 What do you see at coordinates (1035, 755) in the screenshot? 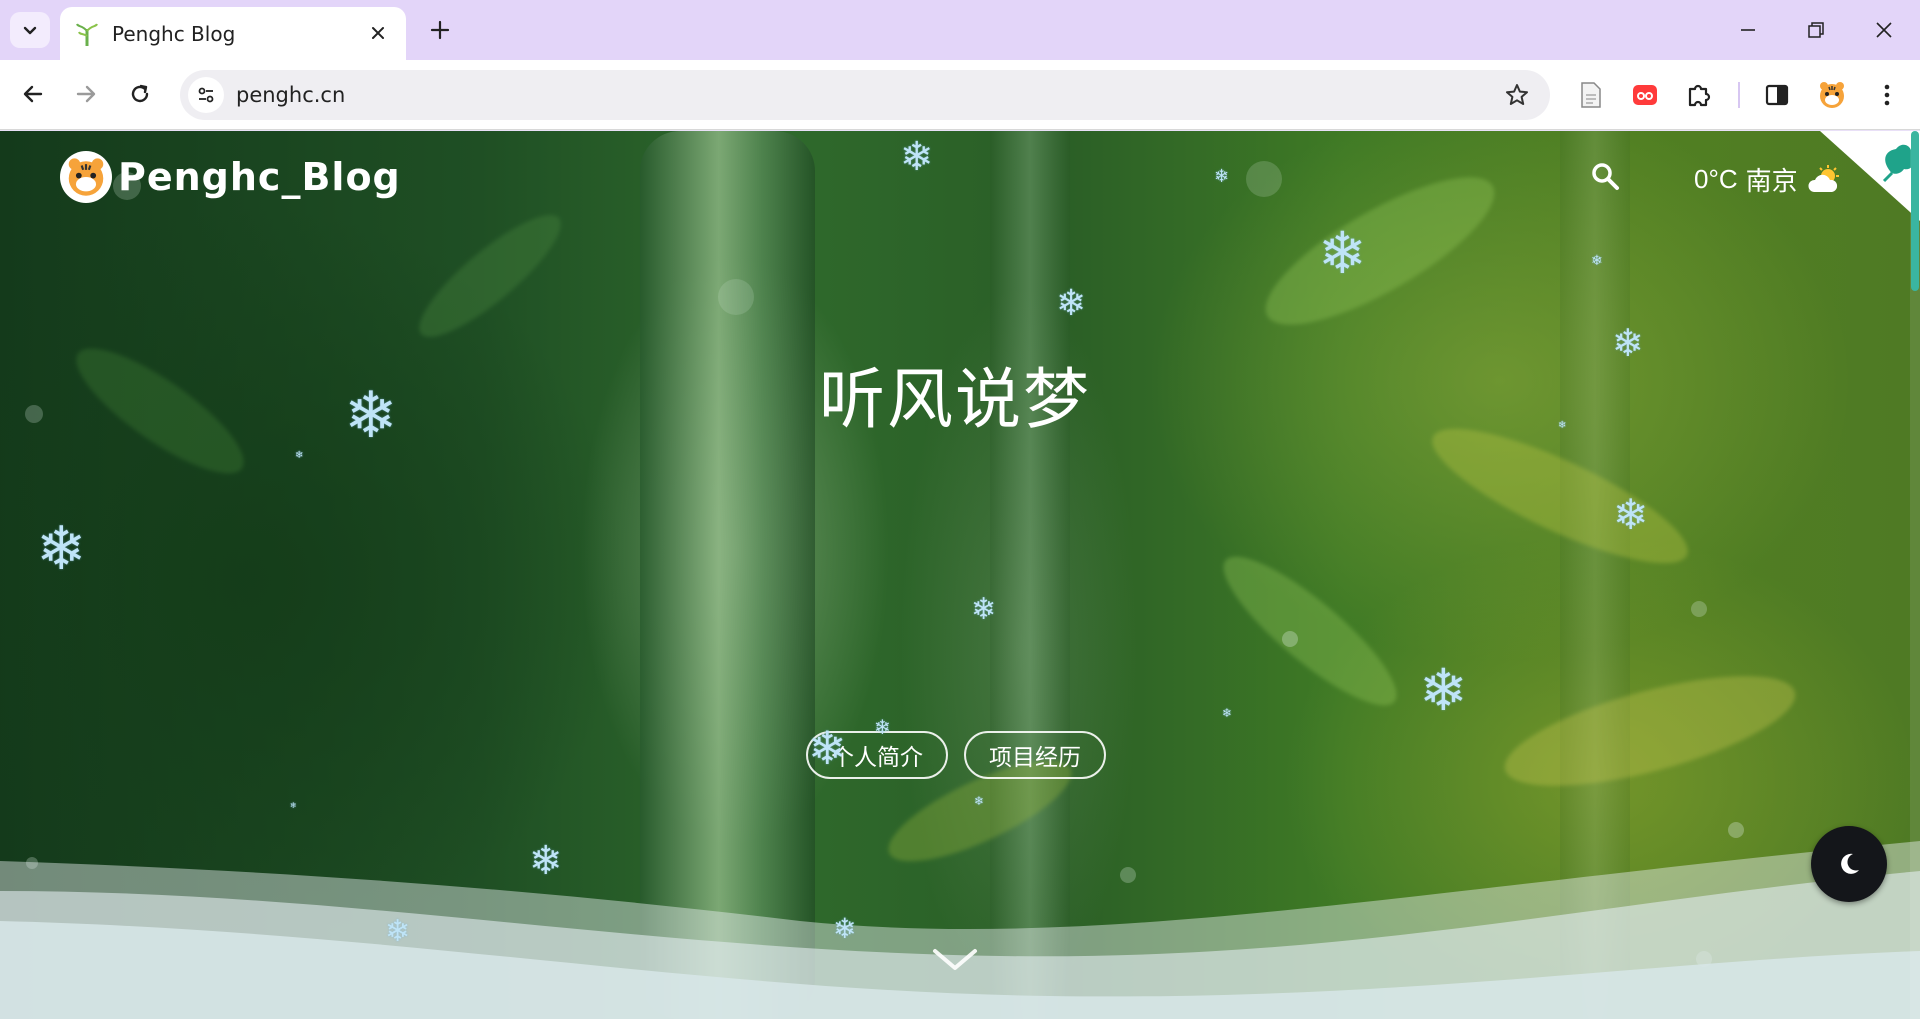
I see `projects-button: 项目经历` at bounding box center [1035, 755].